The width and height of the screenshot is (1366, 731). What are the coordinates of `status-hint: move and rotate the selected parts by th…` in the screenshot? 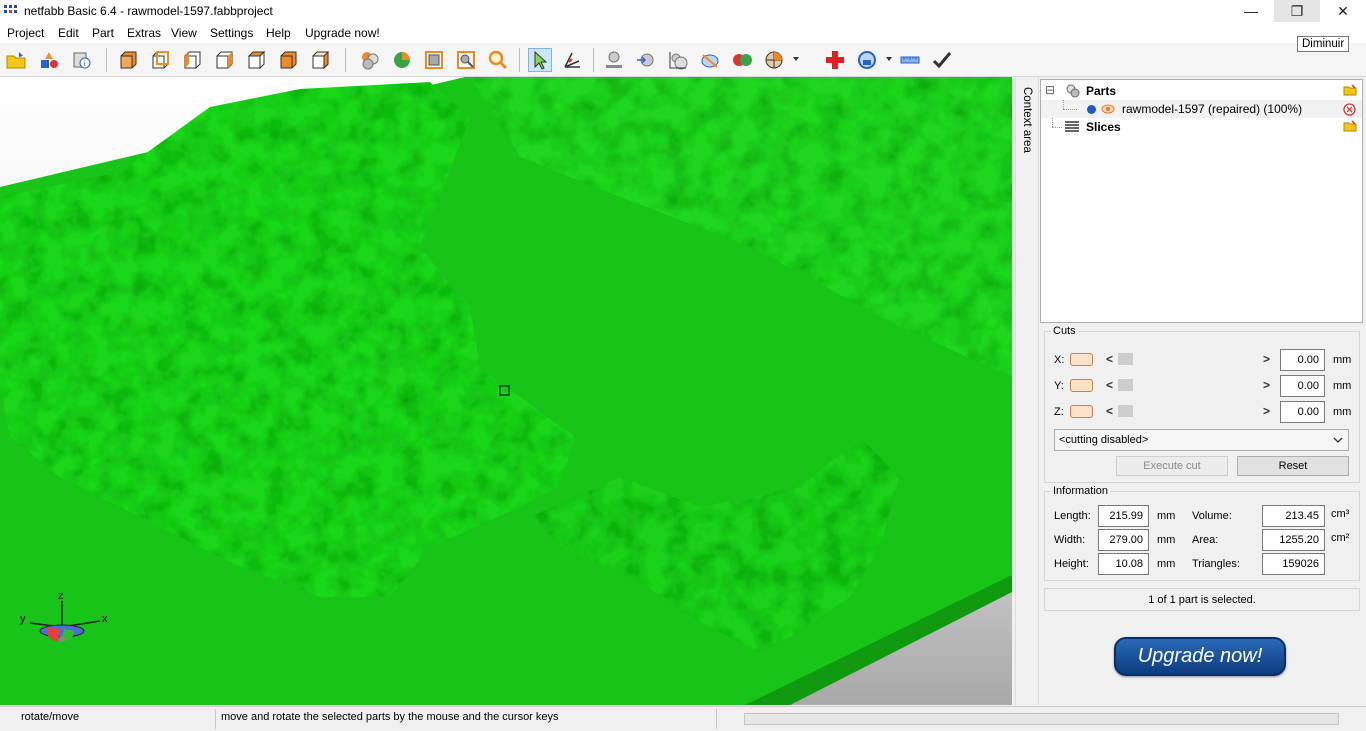 It's located at (390, 717).